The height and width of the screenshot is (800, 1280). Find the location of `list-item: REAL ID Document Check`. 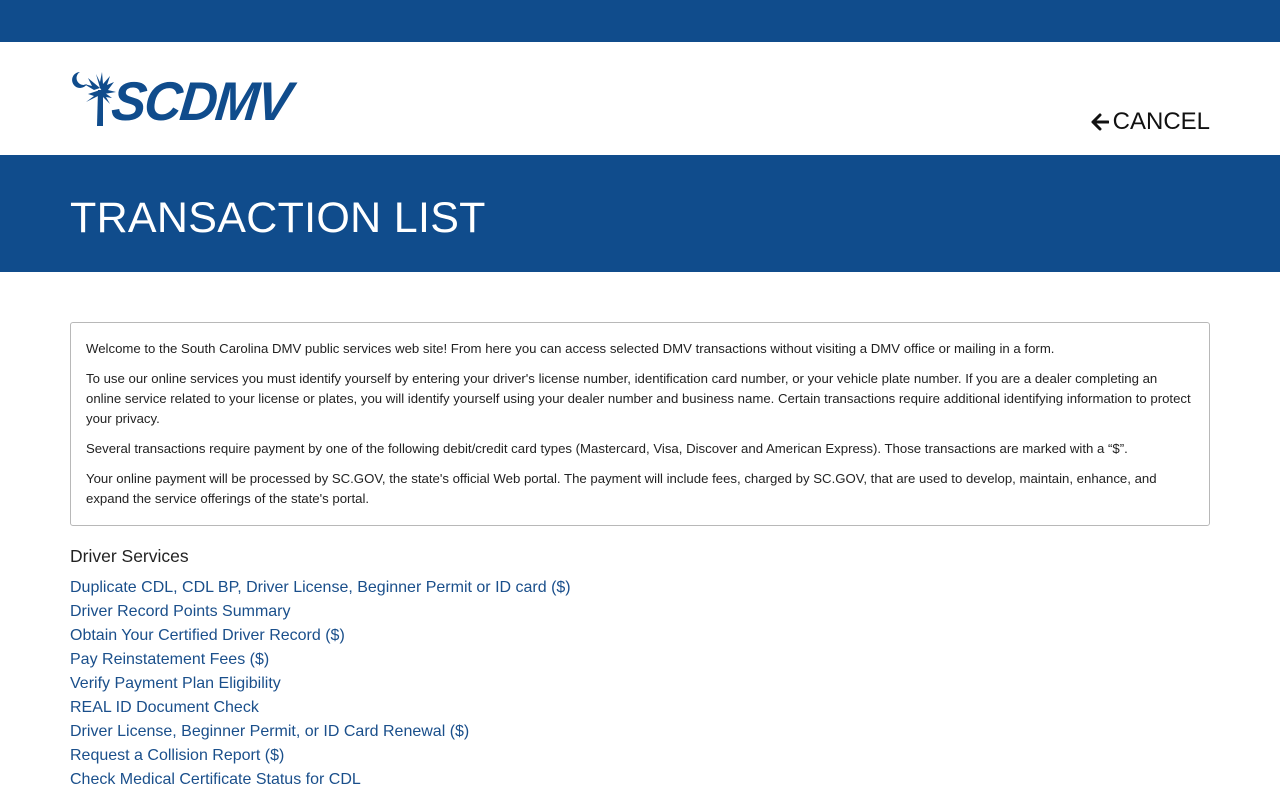

list-item: REAL ID Document Check is located at coordinates (640, 708).